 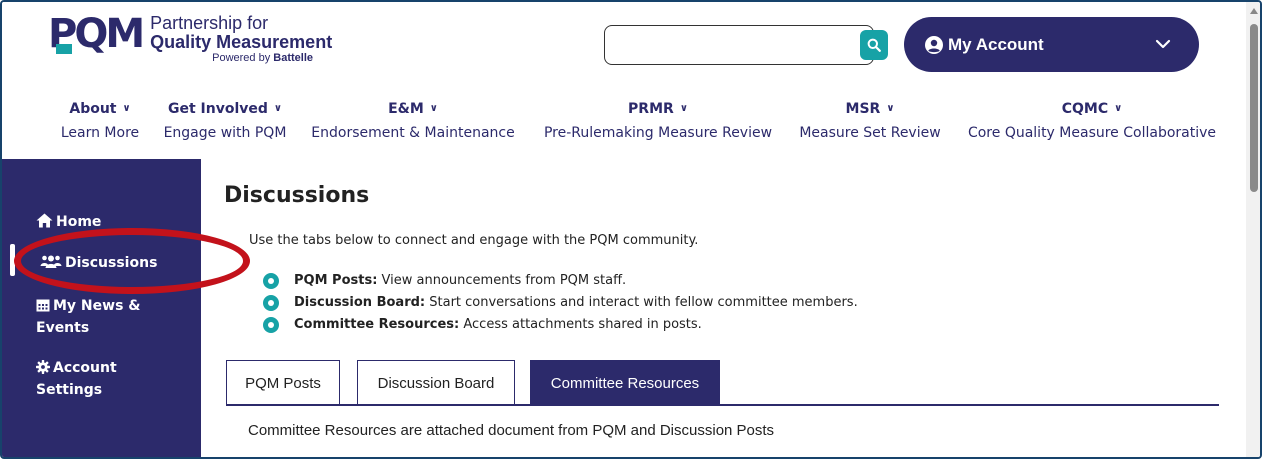 What do you see at coordinates (63, 328) in the screenshot?
I see `sidebar-item-label-2: Events` at bounding box center [63, 328].